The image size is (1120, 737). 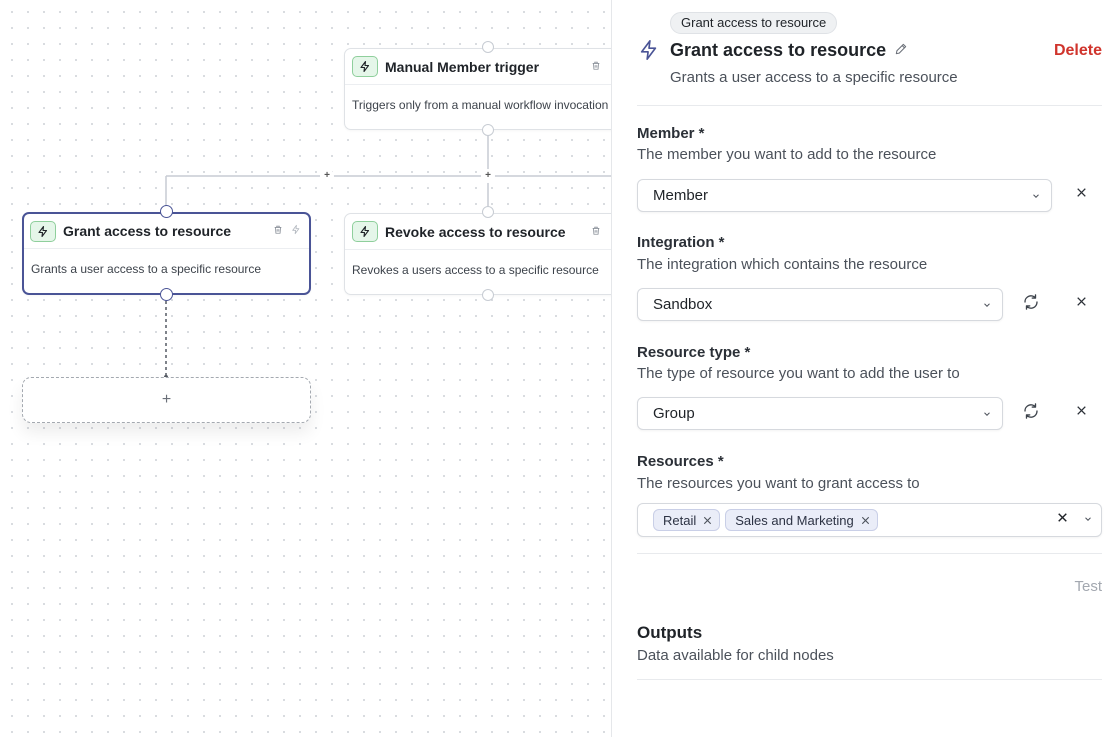 What do you see at coordinates (1088, 586) in the screenshot?
I see `test-button: Test` at bounding box center [1088, 586].